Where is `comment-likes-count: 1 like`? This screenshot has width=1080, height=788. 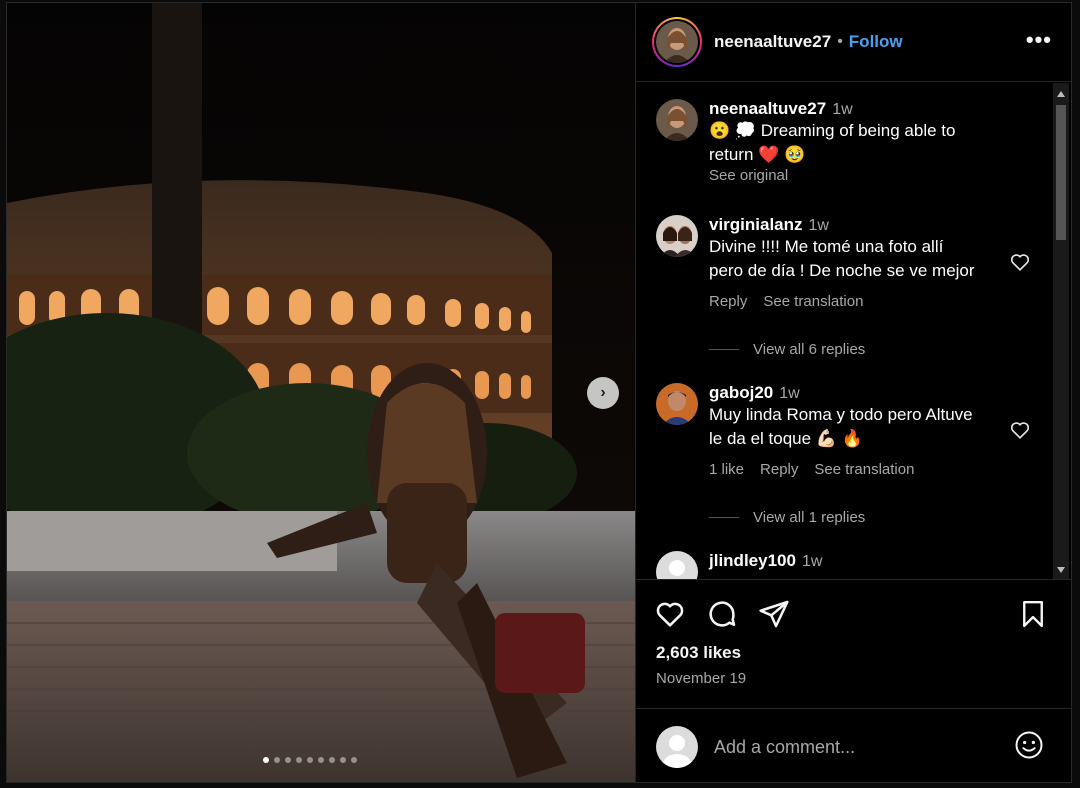
comment-likes-count: 1 like is located at coordinates (726, 469).